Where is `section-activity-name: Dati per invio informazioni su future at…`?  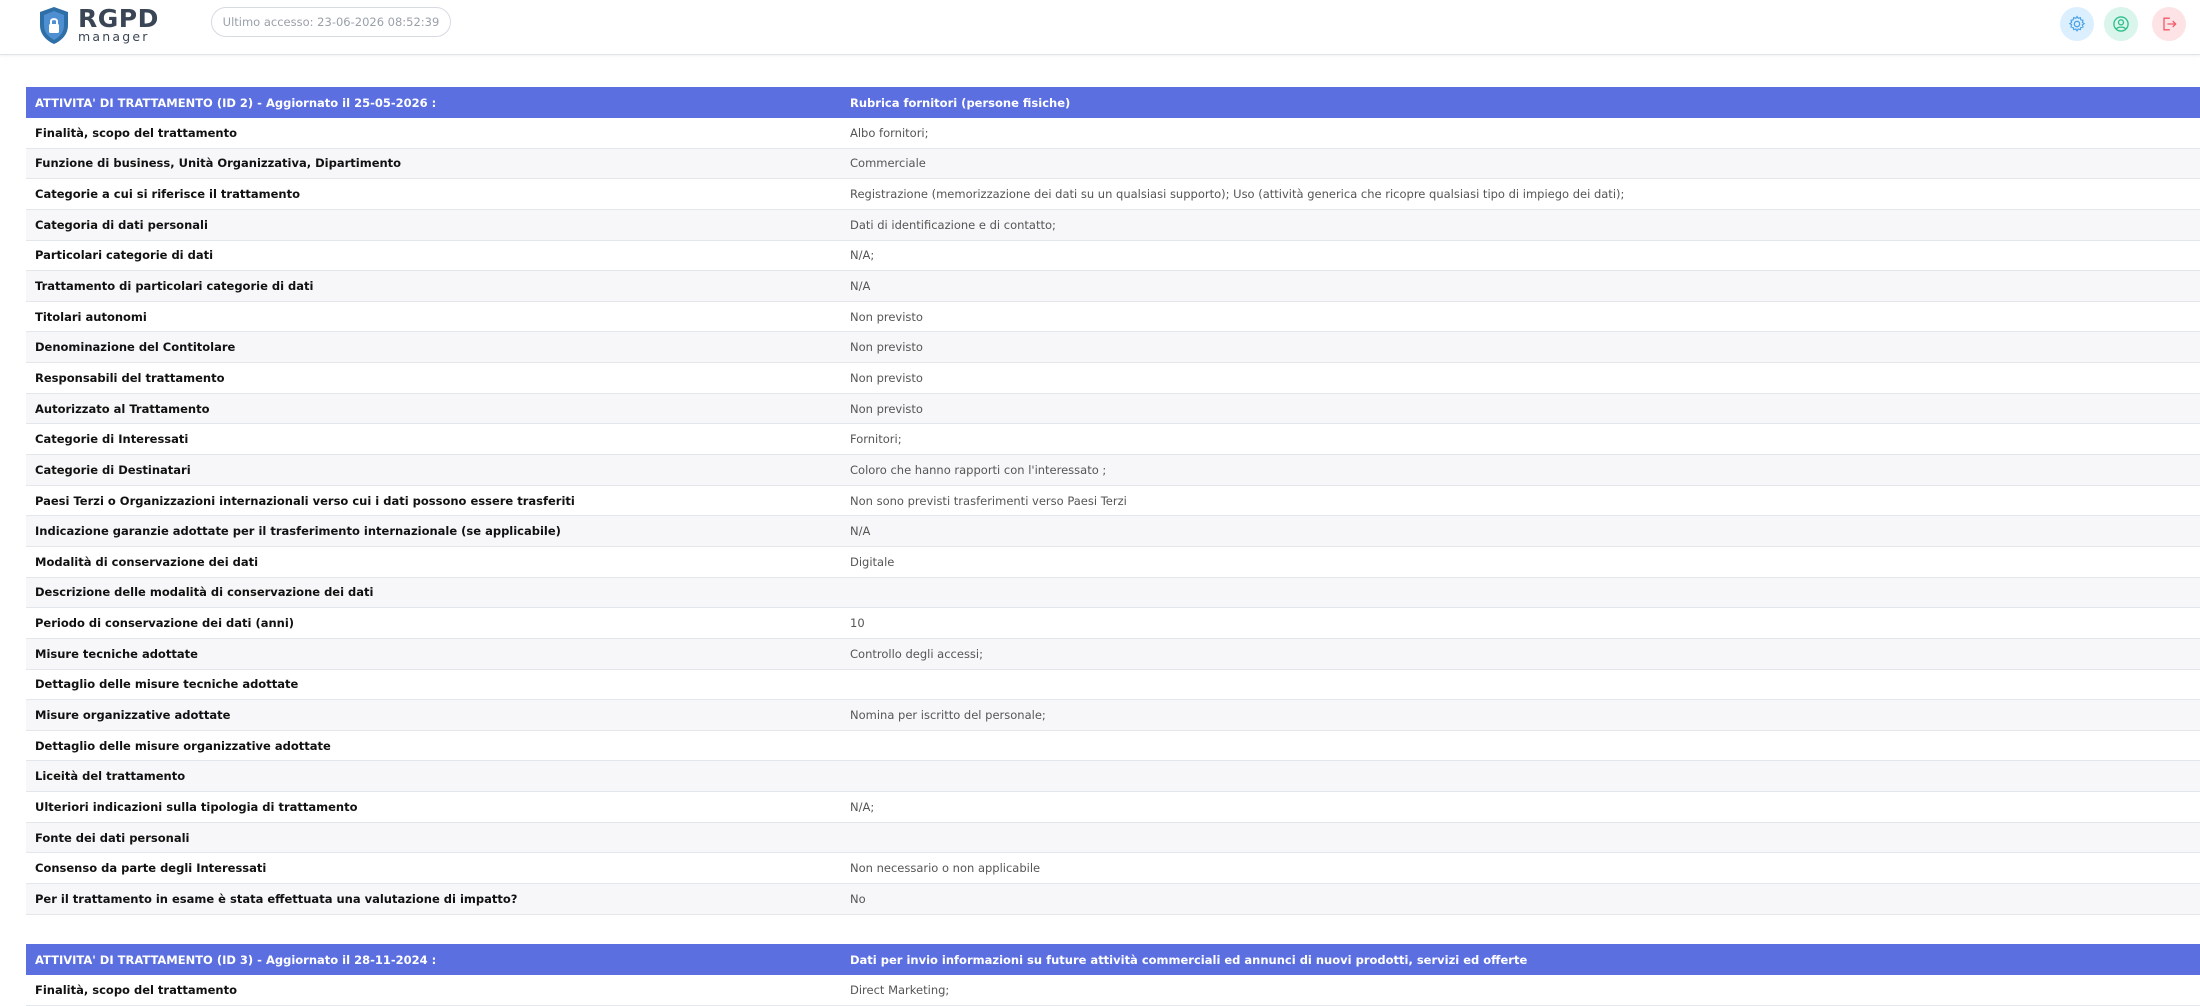
section-activity-name: Dati per invio informazioni su future at… is located at coordinates (1189, 959).